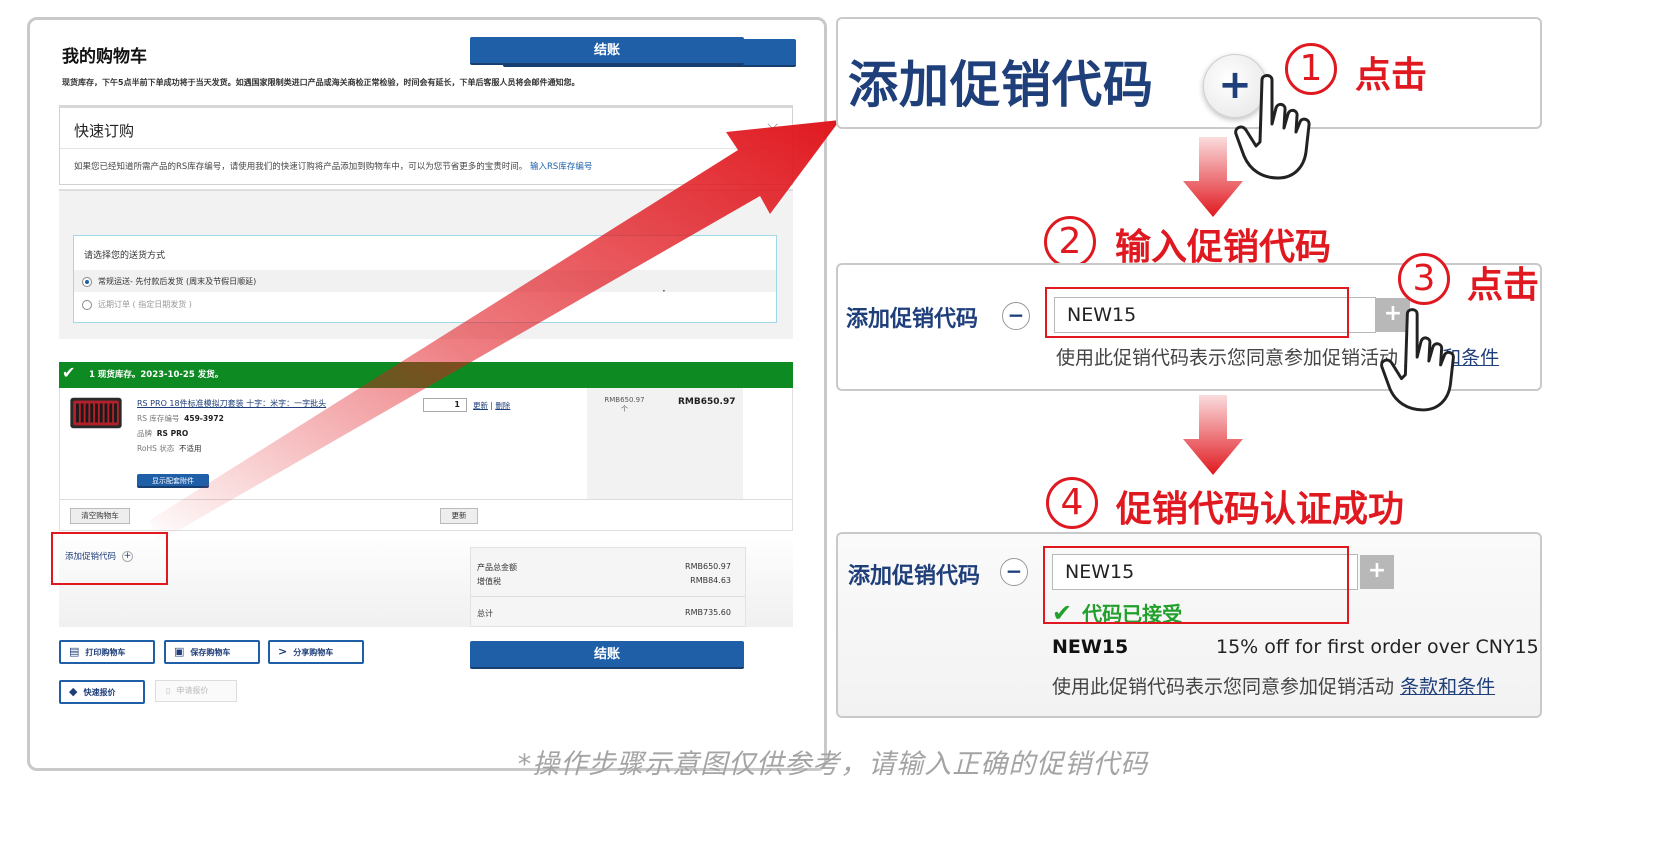 The height and width of the screenshot is (850, 1666). Describe the element at coordinates (608, 596) in the screenshot. I see `divider` at that location.